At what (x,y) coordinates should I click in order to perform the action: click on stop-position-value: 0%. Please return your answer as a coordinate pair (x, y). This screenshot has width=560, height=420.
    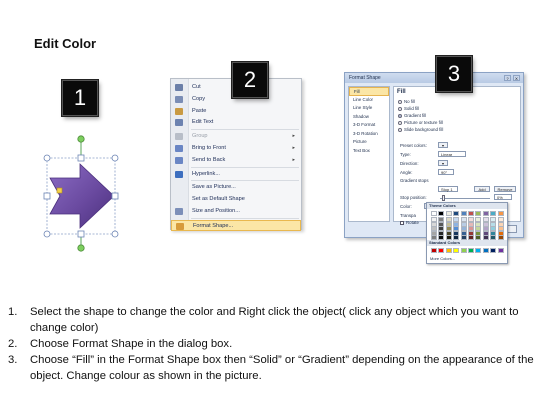
    Looking at the image, I should click on (500, 197).